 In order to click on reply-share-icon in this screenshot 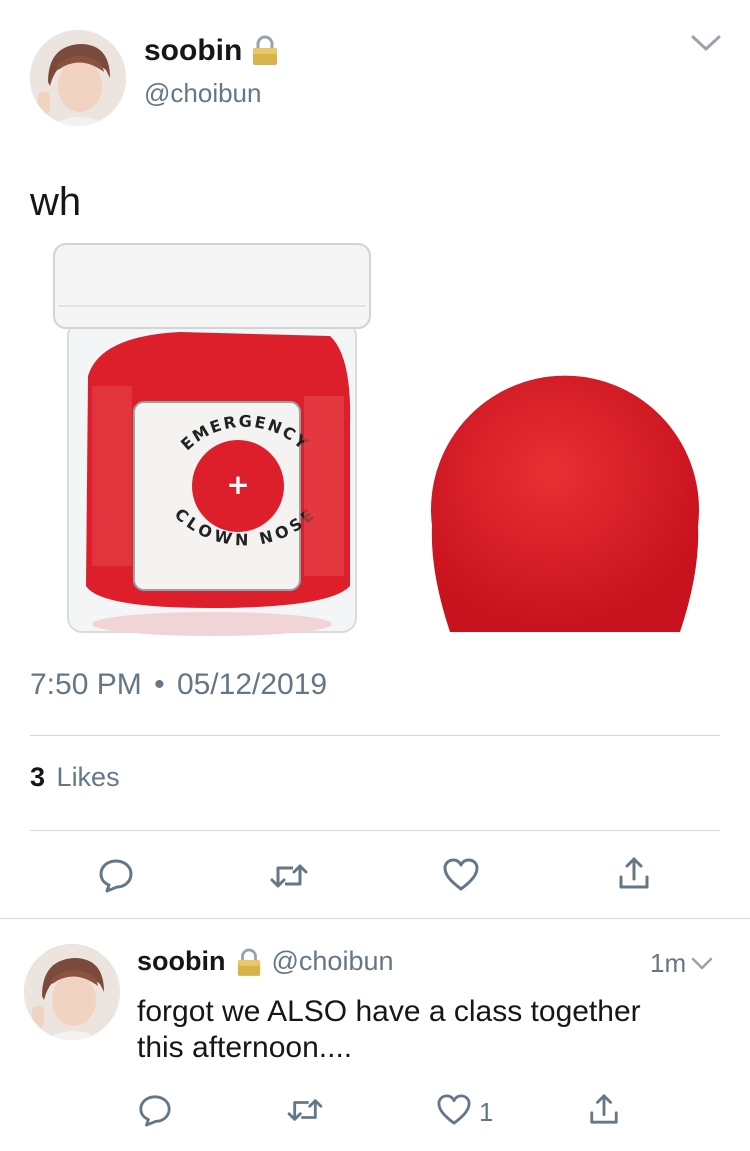, I will do `click(604, 1111)`.